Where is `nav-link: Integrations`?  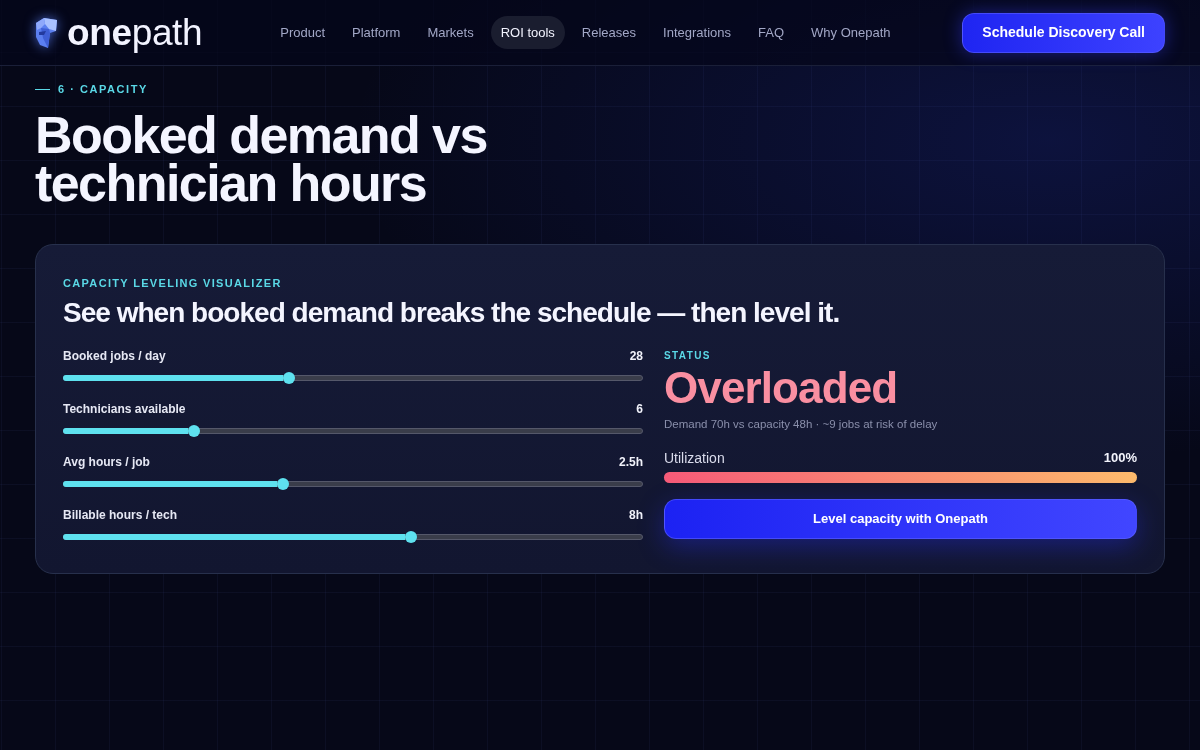
nav-link: Integrations is located at coordinates (697, 32).